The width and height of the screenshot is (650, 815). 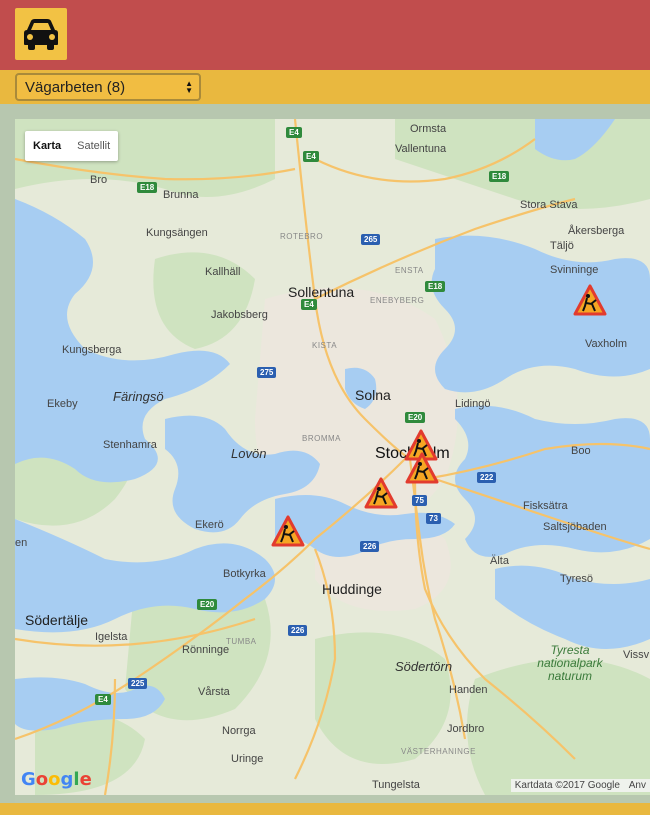 What do you see at coordinates (239, 731) in the screenshot?
I see `place-label: Norrga` at bounding box center [239, 731].